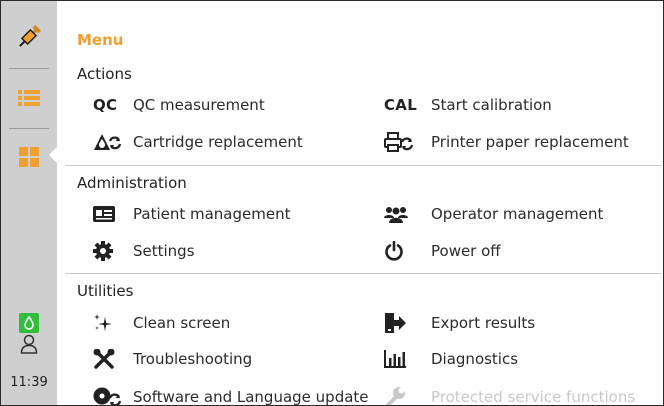 The width and height of the screenshot is (664, 406). I want to click on qc-measurement-button: QC QC measurement, so click(179, 105).